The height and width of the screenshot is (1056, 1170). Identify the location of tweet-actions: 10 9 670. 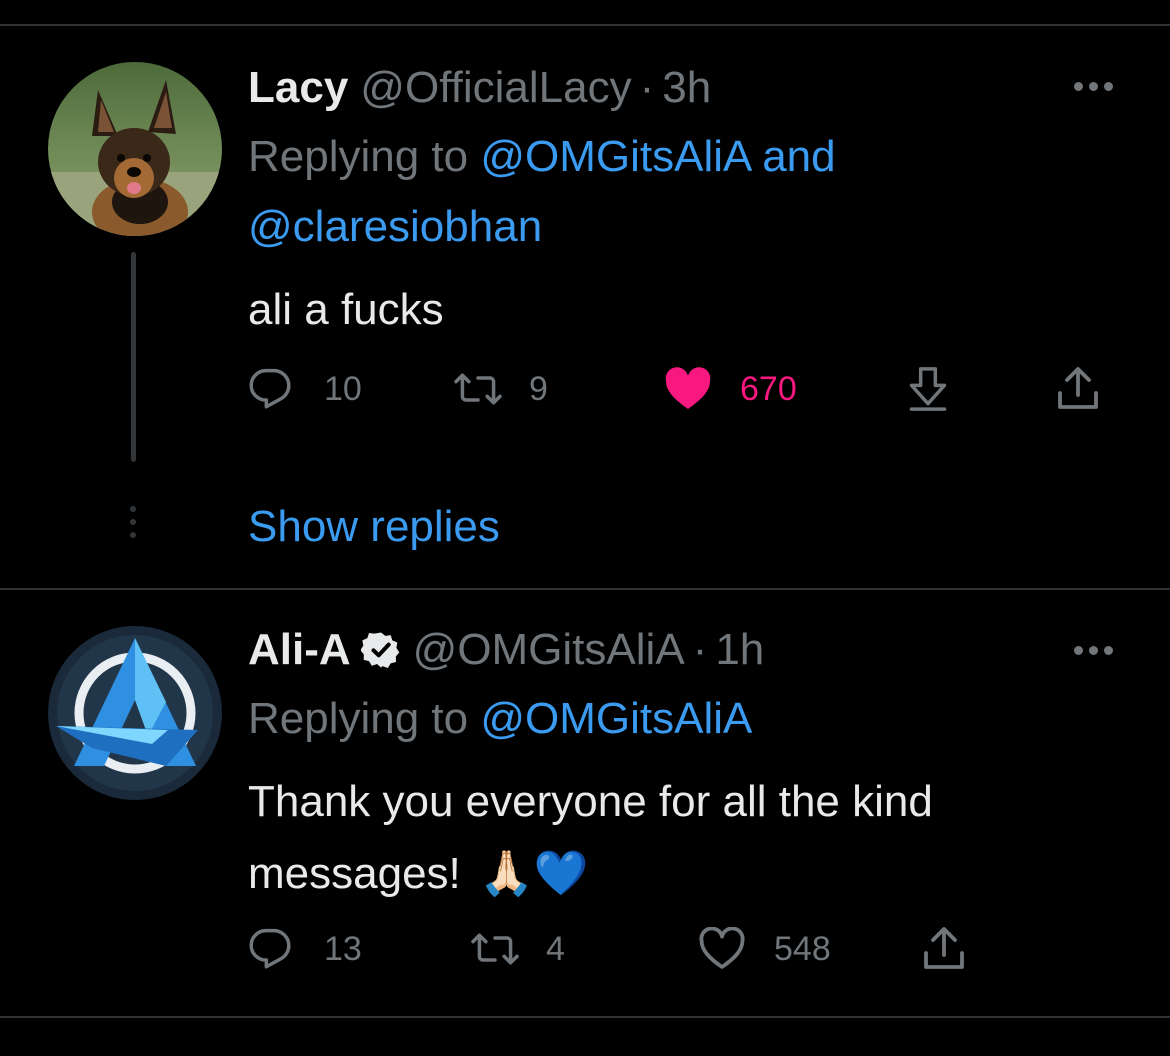
(678, 389).